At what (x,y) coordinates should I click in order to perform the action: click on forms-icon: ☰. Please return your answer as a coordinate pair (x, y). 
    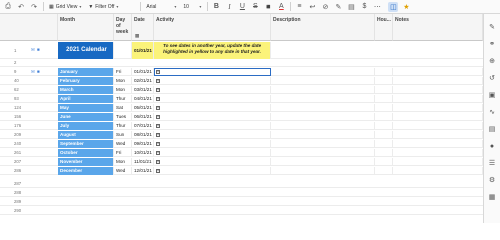
    Looking at the image, I should click on (492, 163).